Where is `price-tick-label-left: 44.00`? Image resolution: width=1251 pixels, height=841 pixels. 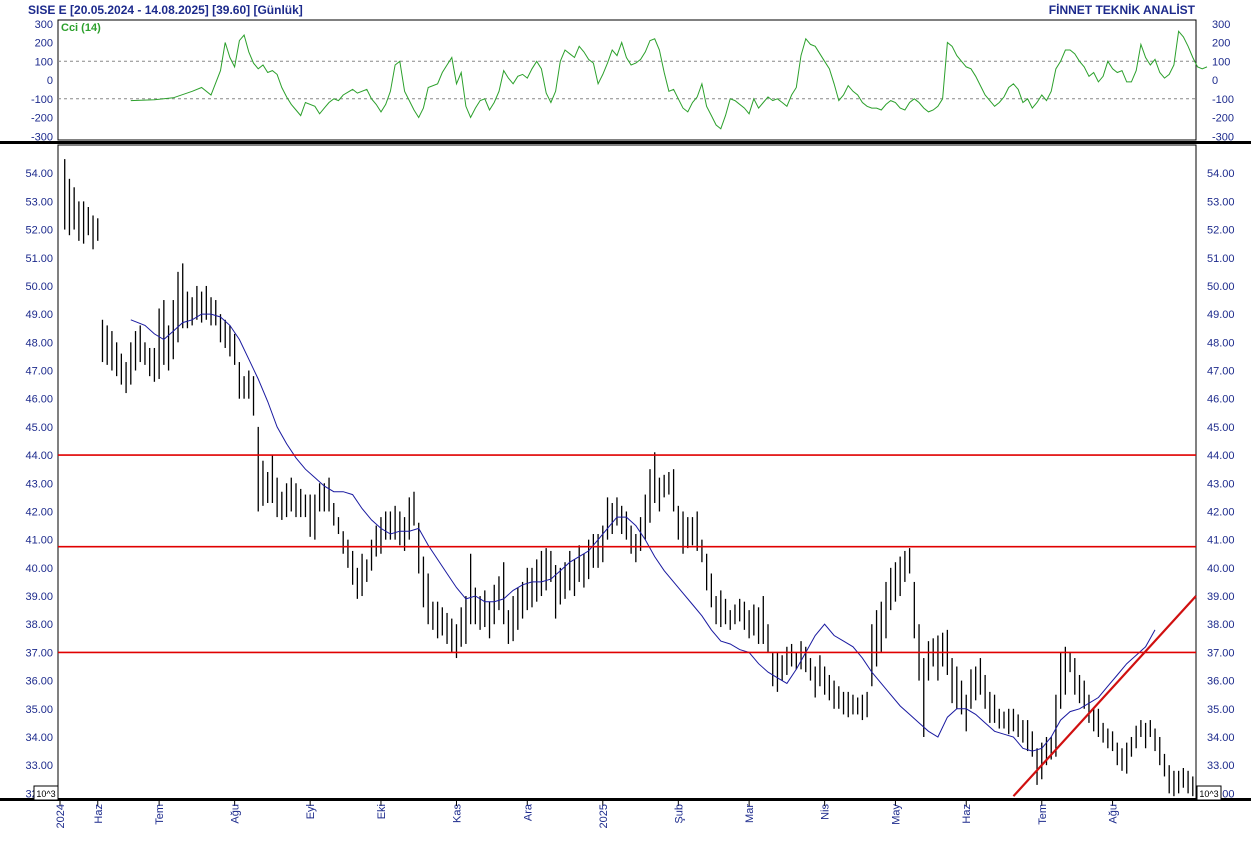 price-tick-label-left: 44.00 is located at coordinates (39, 456).